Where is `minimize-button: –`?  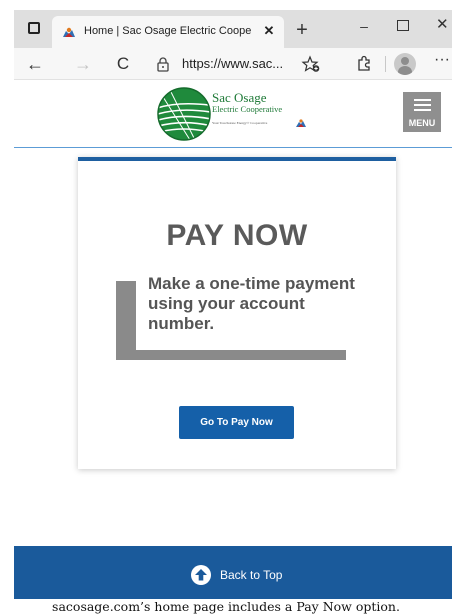 minimize-button: – is located at coordinates (364, 28).